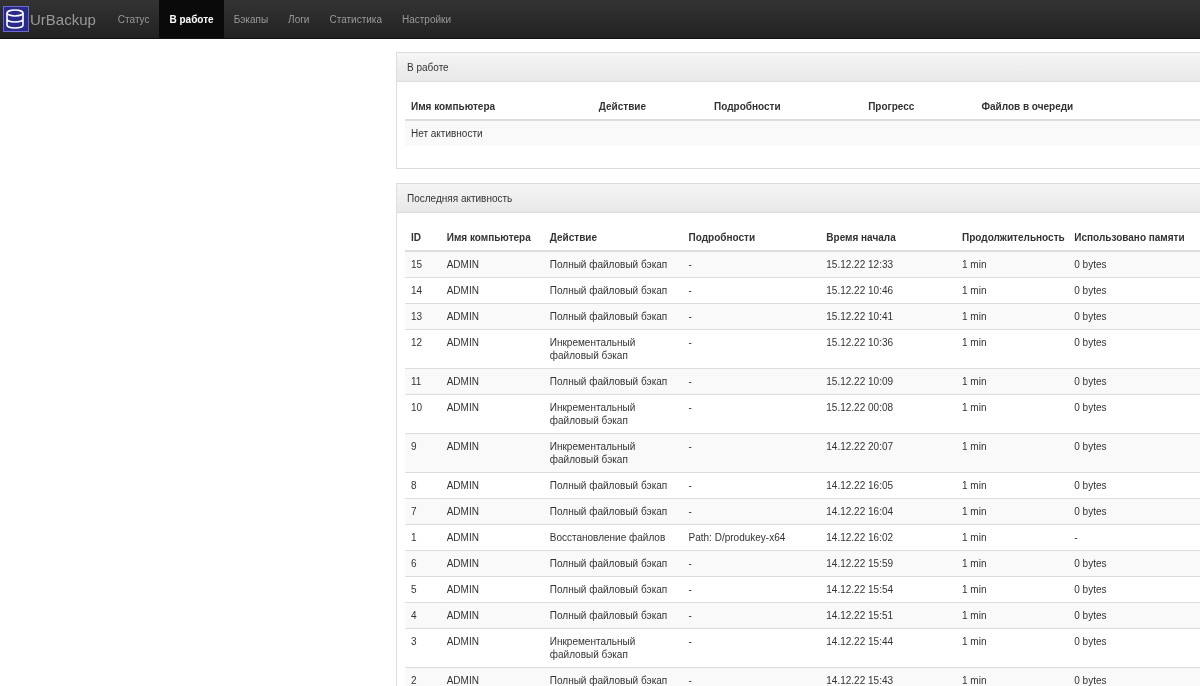  Describe the element at coordinates (888, 316) in the screenshot. I see `table-cell: 15.12.22 10:41` at that location.